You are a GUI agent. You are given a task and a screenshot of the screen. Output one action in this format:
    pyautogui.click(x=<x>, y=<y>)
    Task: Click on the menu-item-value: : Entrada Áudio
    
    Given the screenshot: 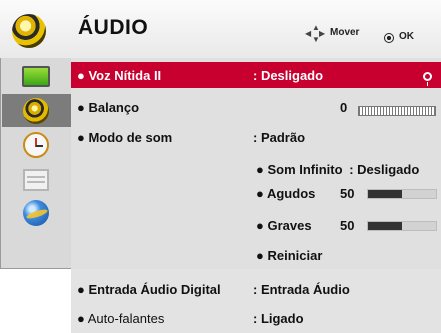 What is the action you would take?
    pyautogui.click(x=301, y=289)
    